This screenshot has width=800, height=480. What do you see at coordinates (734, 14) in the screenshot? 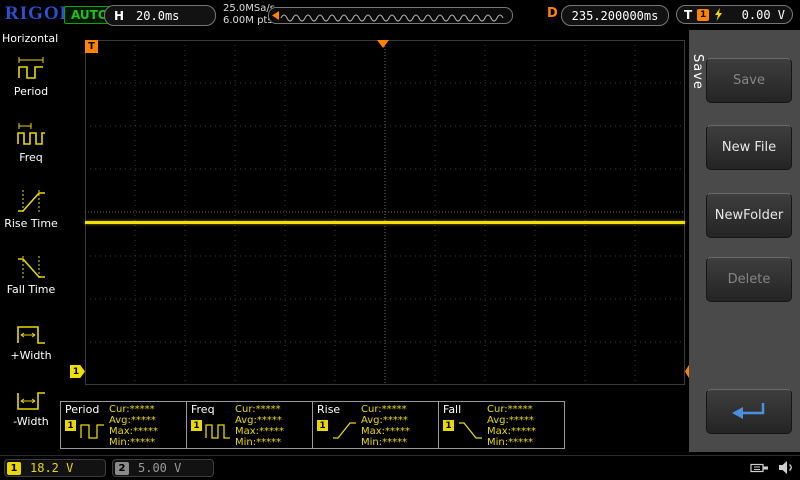
I see `trigger-info-box: T 1 0.00 V` at bounding box center [734, 14].